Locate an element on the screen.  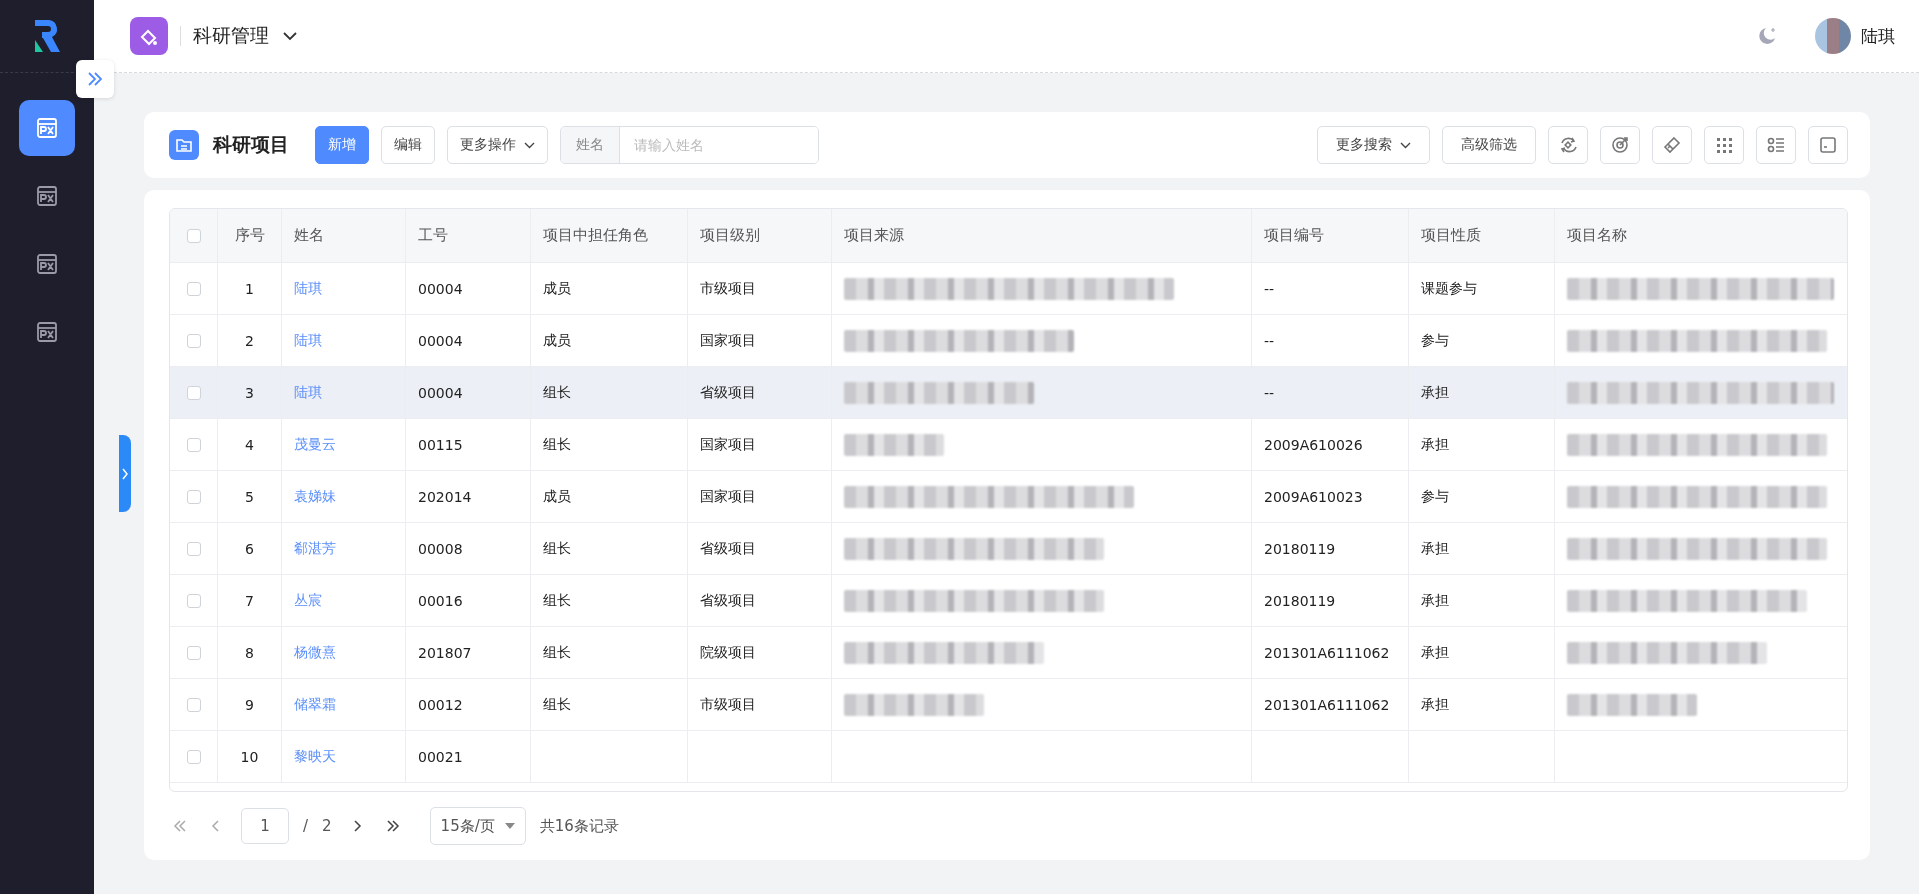
table-cell: 2009A610023 is located at coordinates (1313, 496).